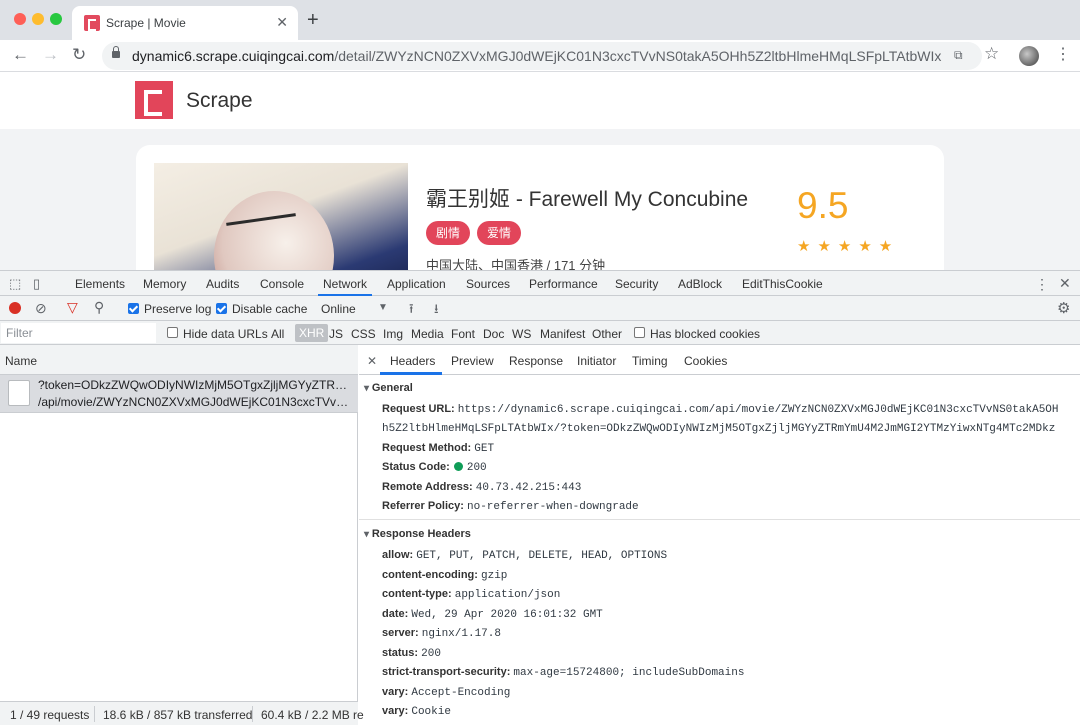  I want to click on detail-close-icon: ✕, so click(372, 361).